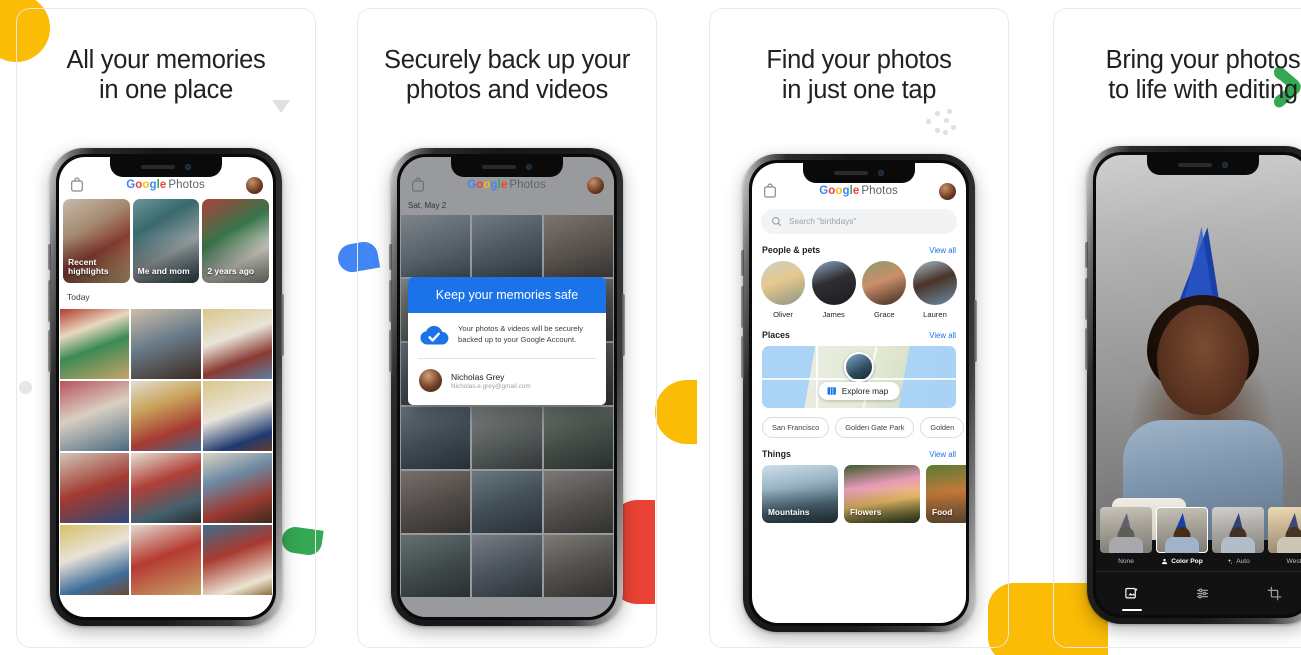 The width and height of the screenshot is (1301, 655). Describe the element at coordinates (1284, 536) in the screenshot. I see `filter-option: West` at that location.